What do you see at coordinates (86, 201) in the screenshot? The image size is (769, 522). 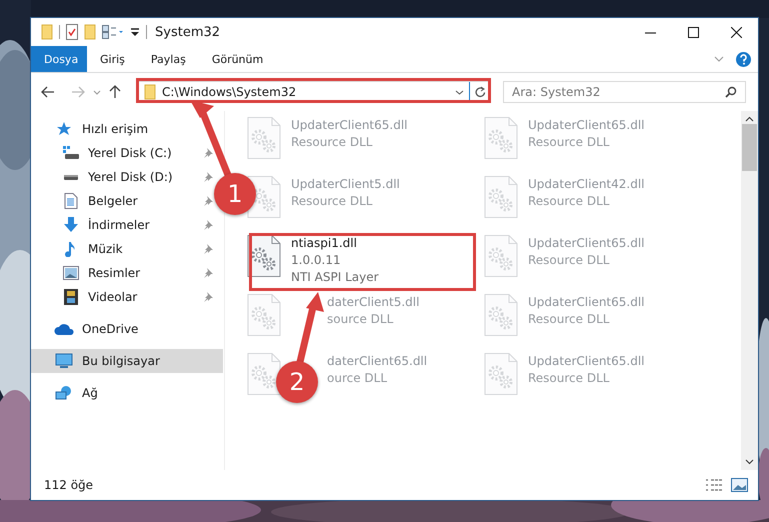 I see `sidebar-item: Belgeler` at bounding box center [86, 201].